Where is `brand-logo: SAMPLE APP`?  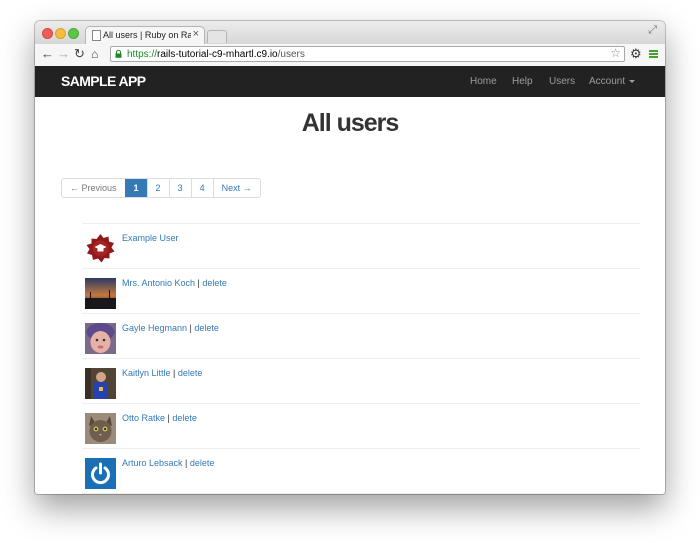
brand-logo: SAMPLE APP is located at coordinates (103, 81).